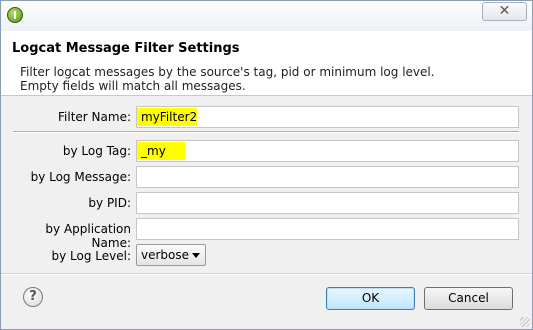 This screenshot has width=533, height=330. What do you see at coordinates (126, 48) in the screenshot?
I see `dialog-title: Logcat Message Filter Settings` at bounding box center [126, 48].